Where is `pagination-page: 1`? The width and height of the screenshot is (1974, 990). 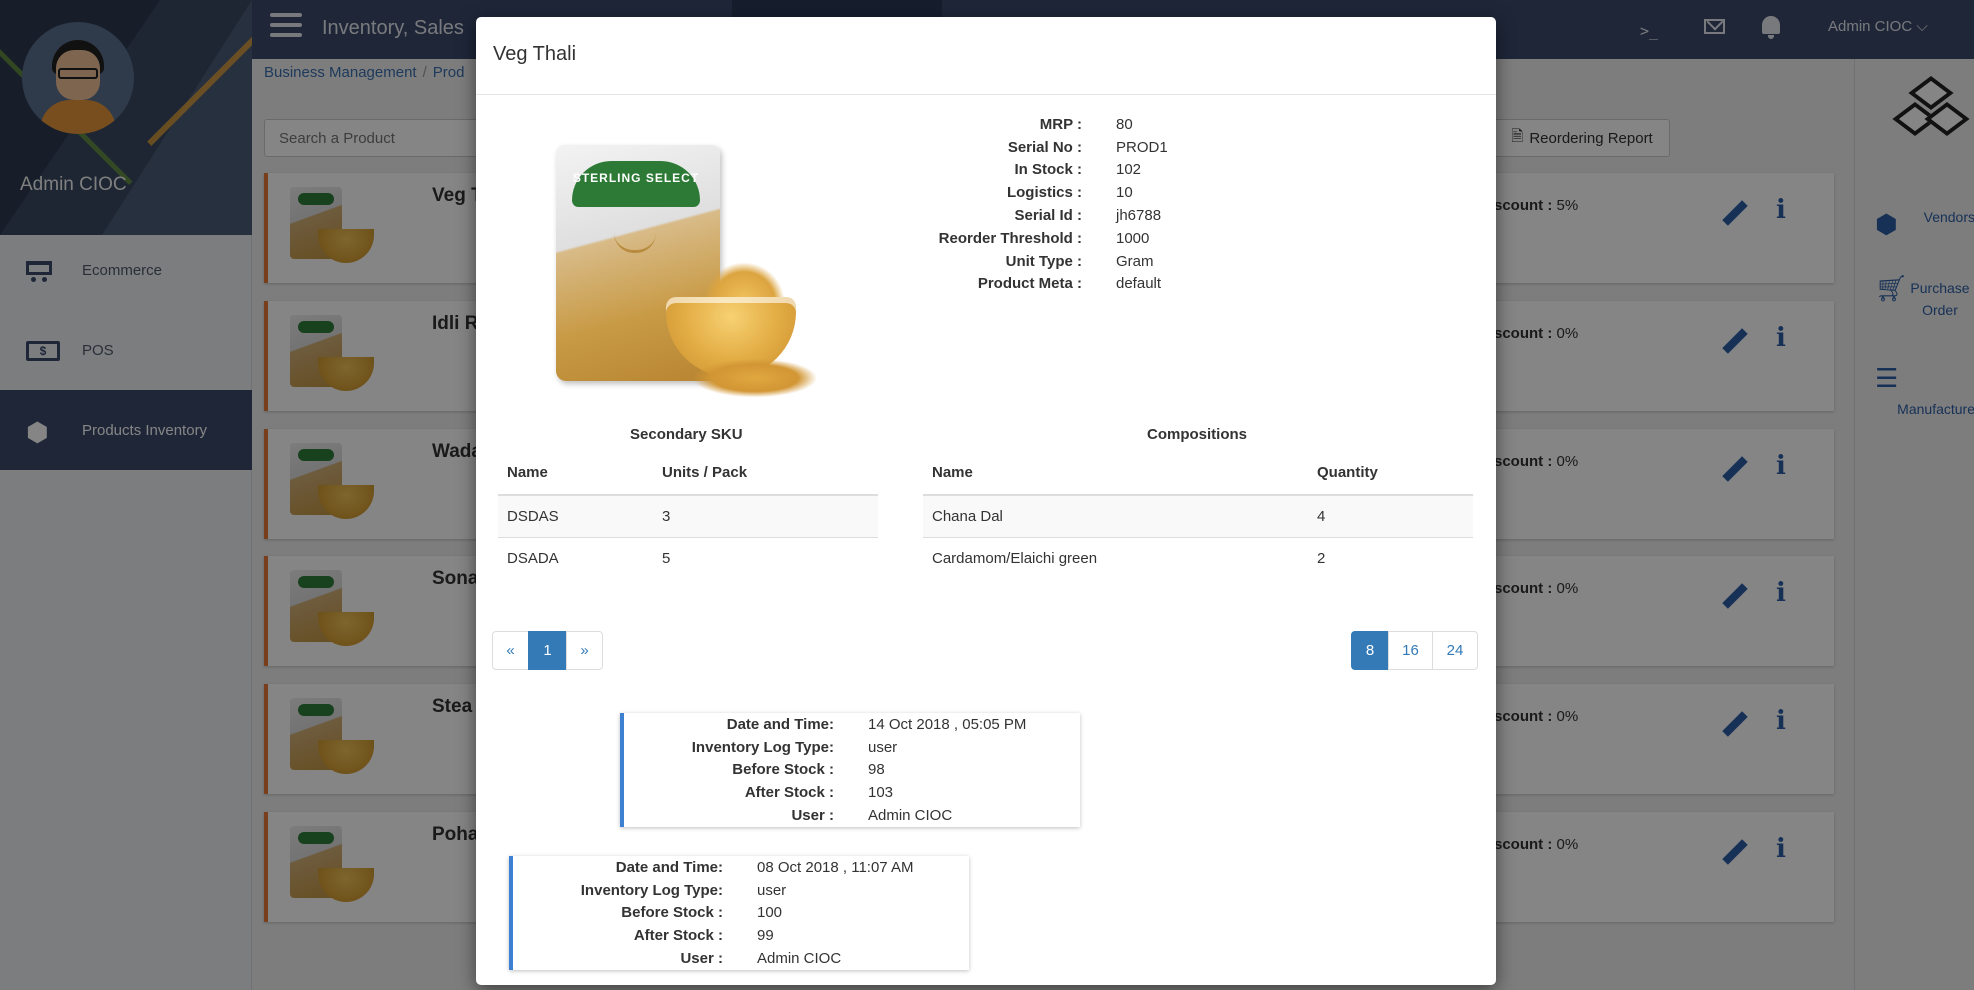
pagination-page: 1 is located at coordinates (547, 650).